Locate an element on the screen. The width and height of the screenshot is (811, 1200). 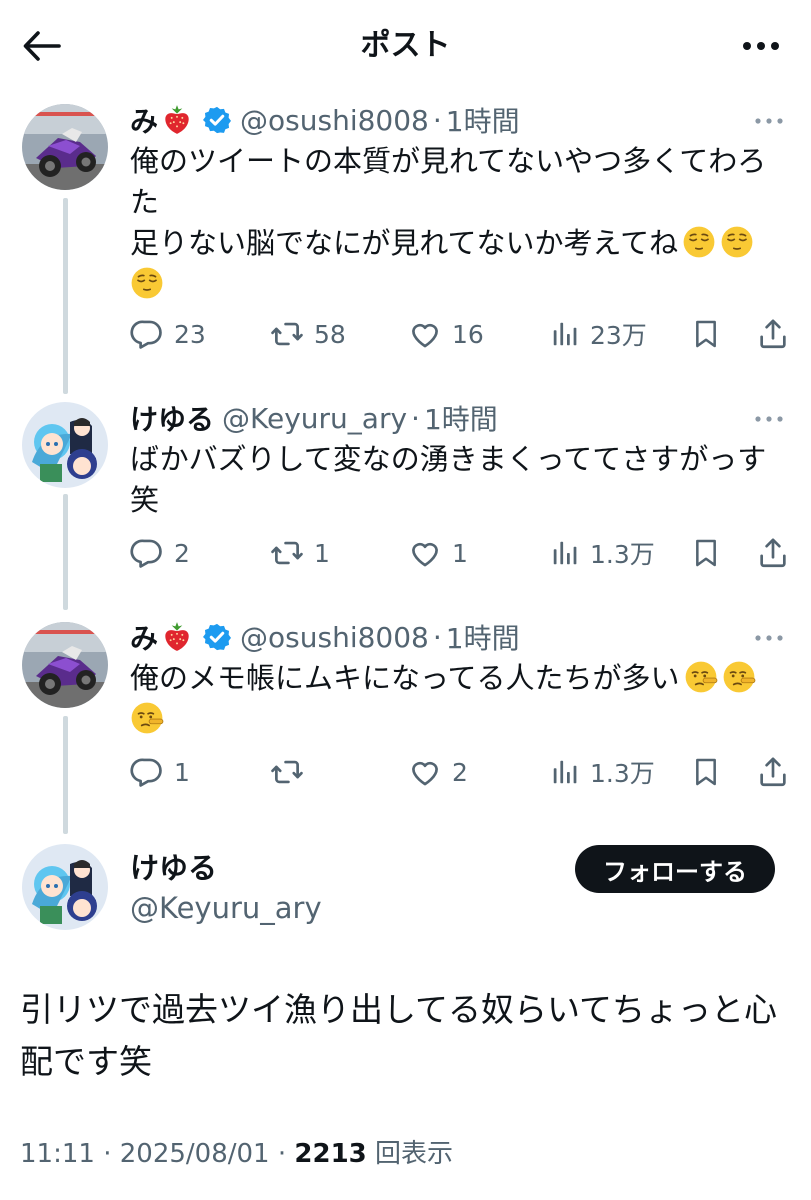
page-title: ポスト is located at coordinates (405, 45).